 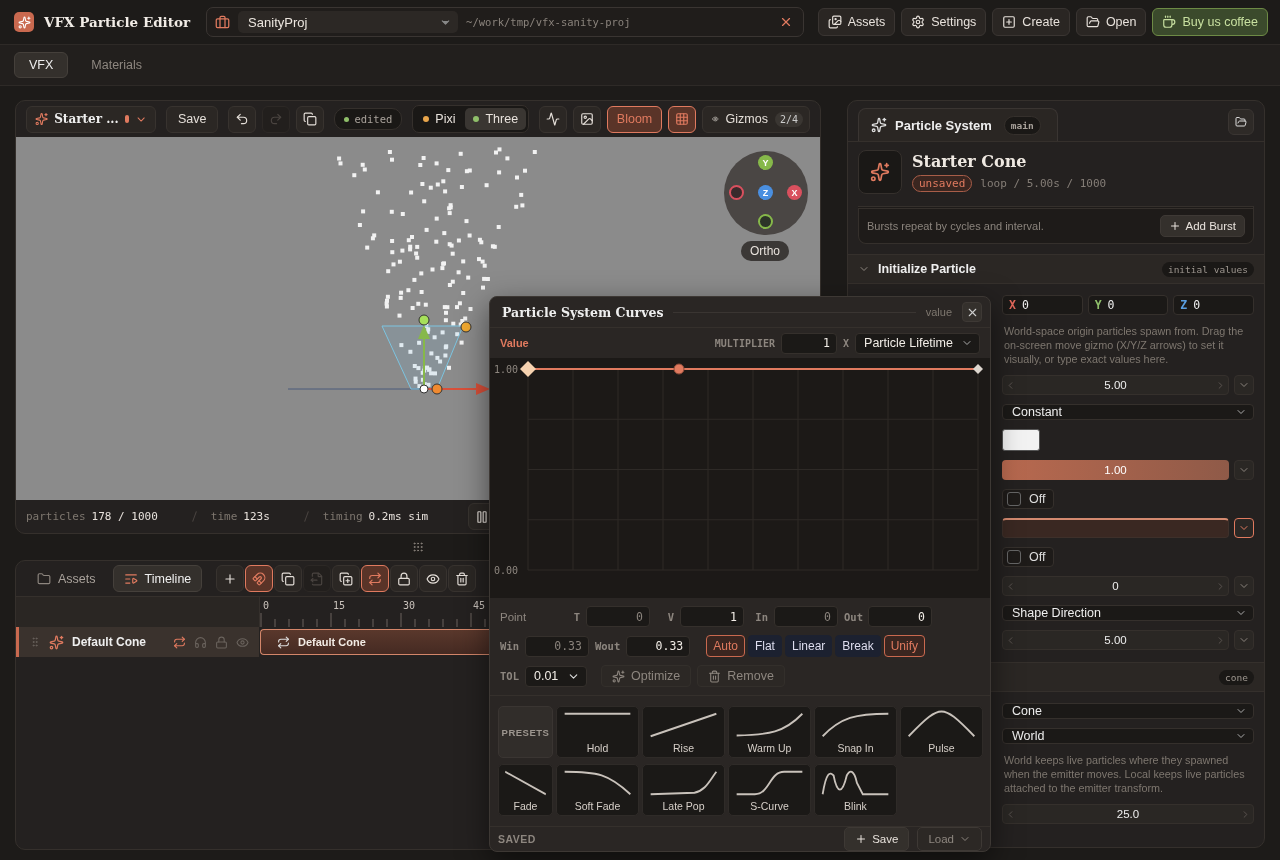 What do you see at coordinates (41, 65) in the screenshot?
I see `workspace-tab: VFX` at bounding box center [41, 65].